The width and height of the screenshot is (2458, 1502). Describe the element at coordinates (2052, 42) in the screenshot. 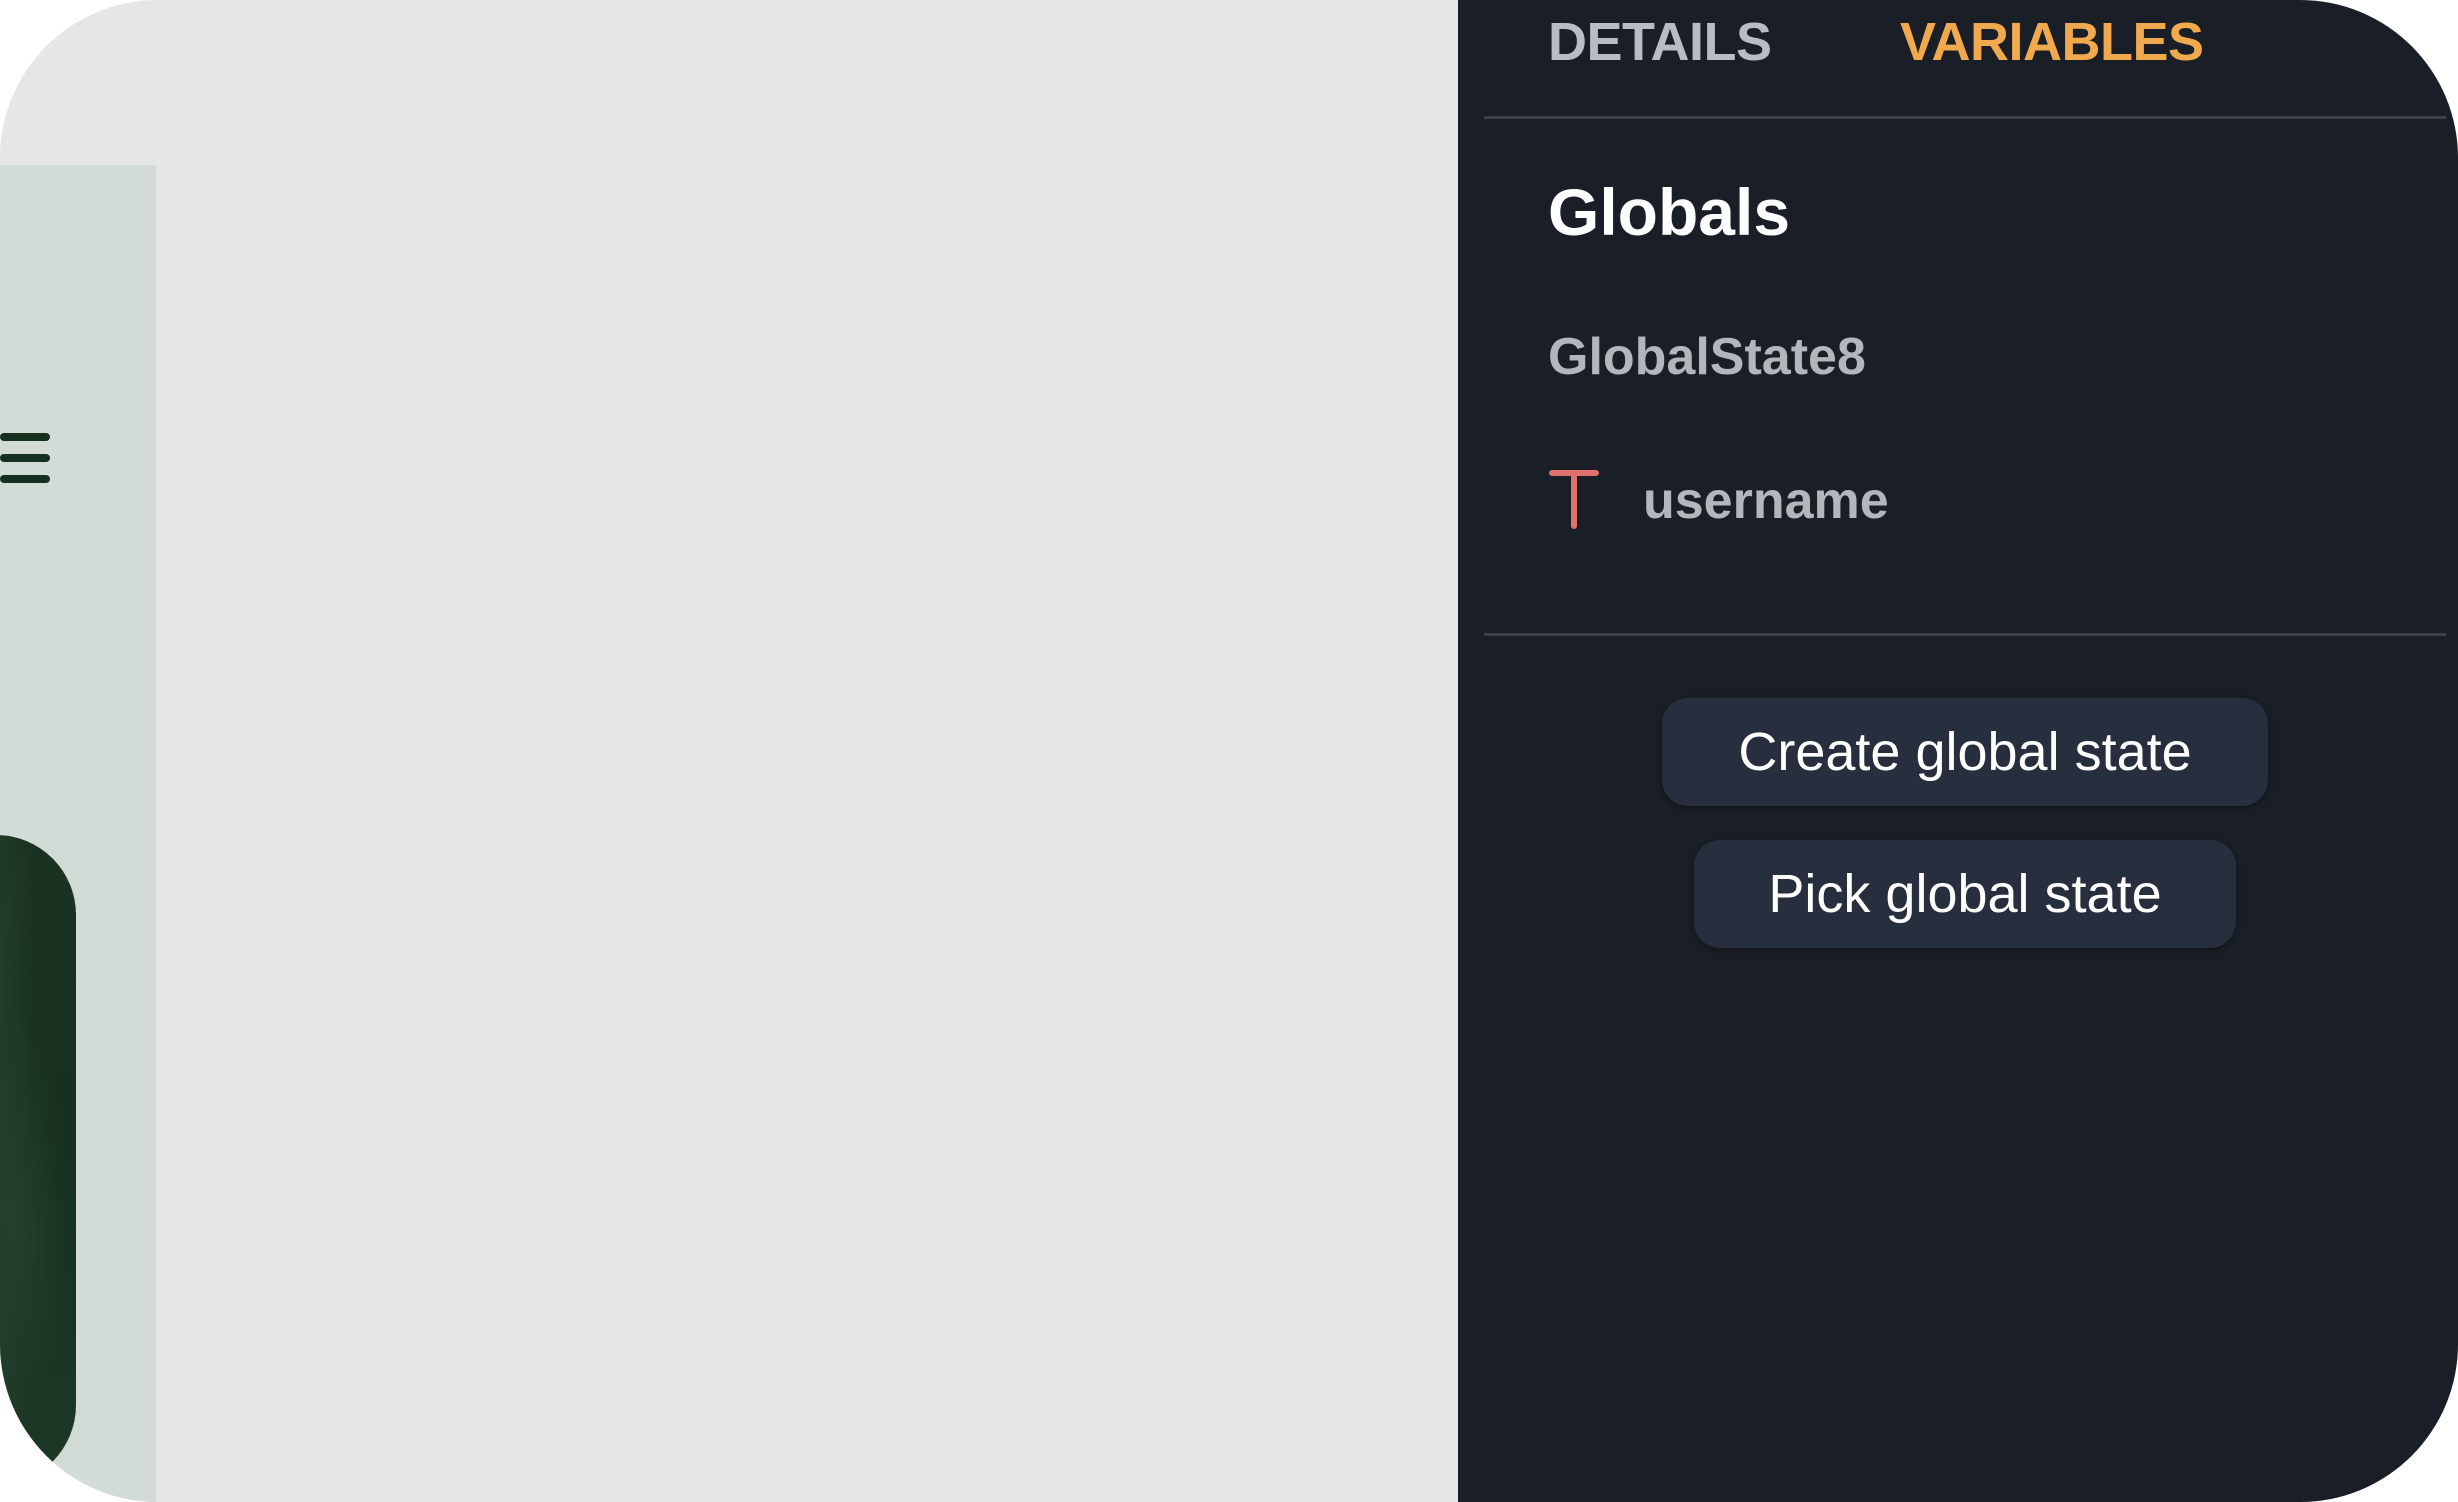

I see `tab-variables: VARIABLES` at that location.